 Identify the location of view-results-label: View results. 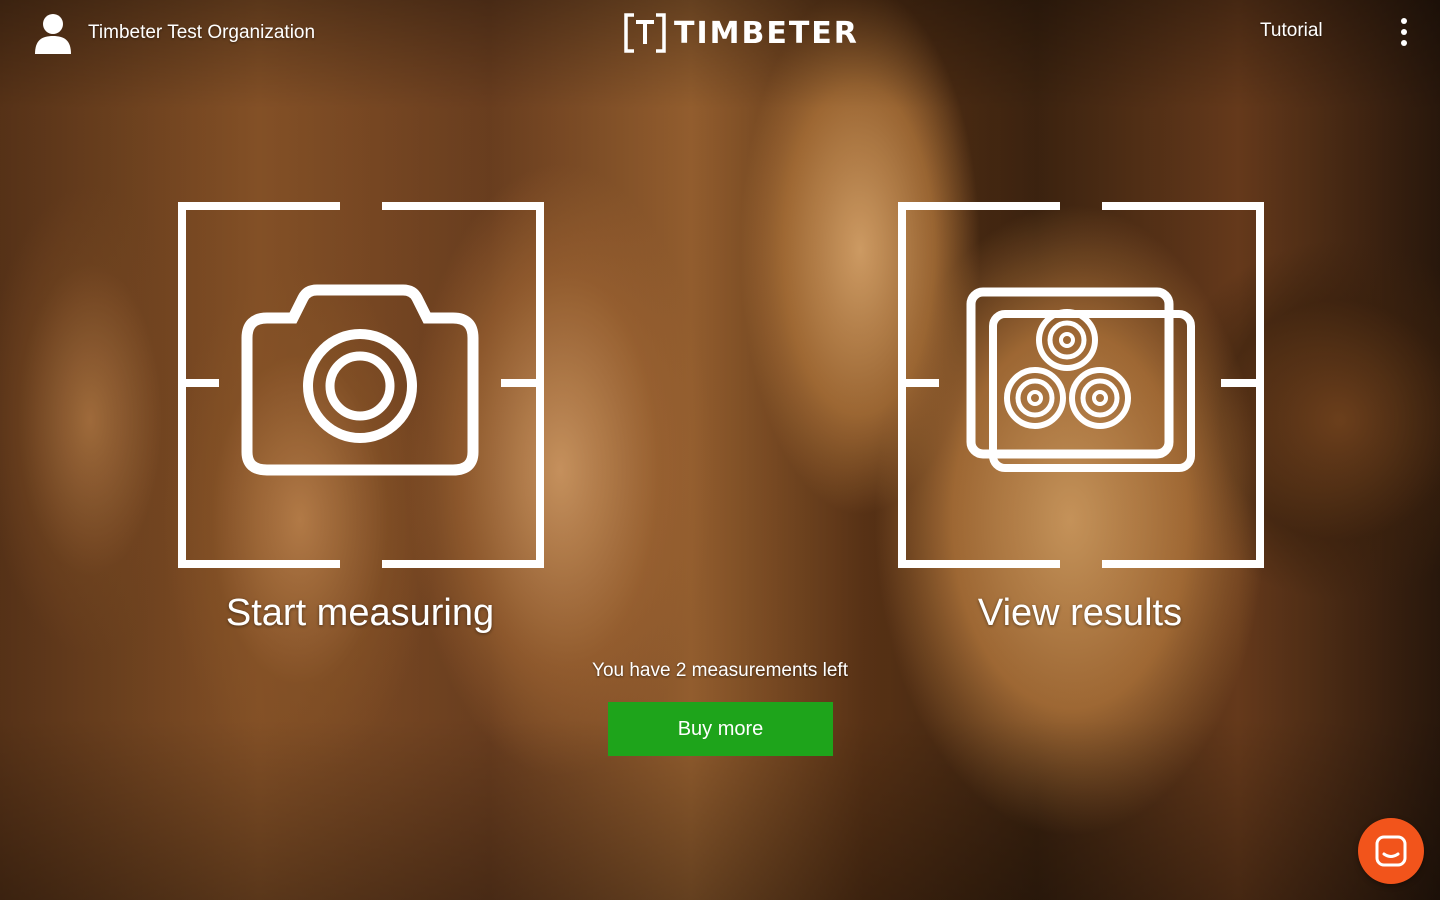
(1080, 613).